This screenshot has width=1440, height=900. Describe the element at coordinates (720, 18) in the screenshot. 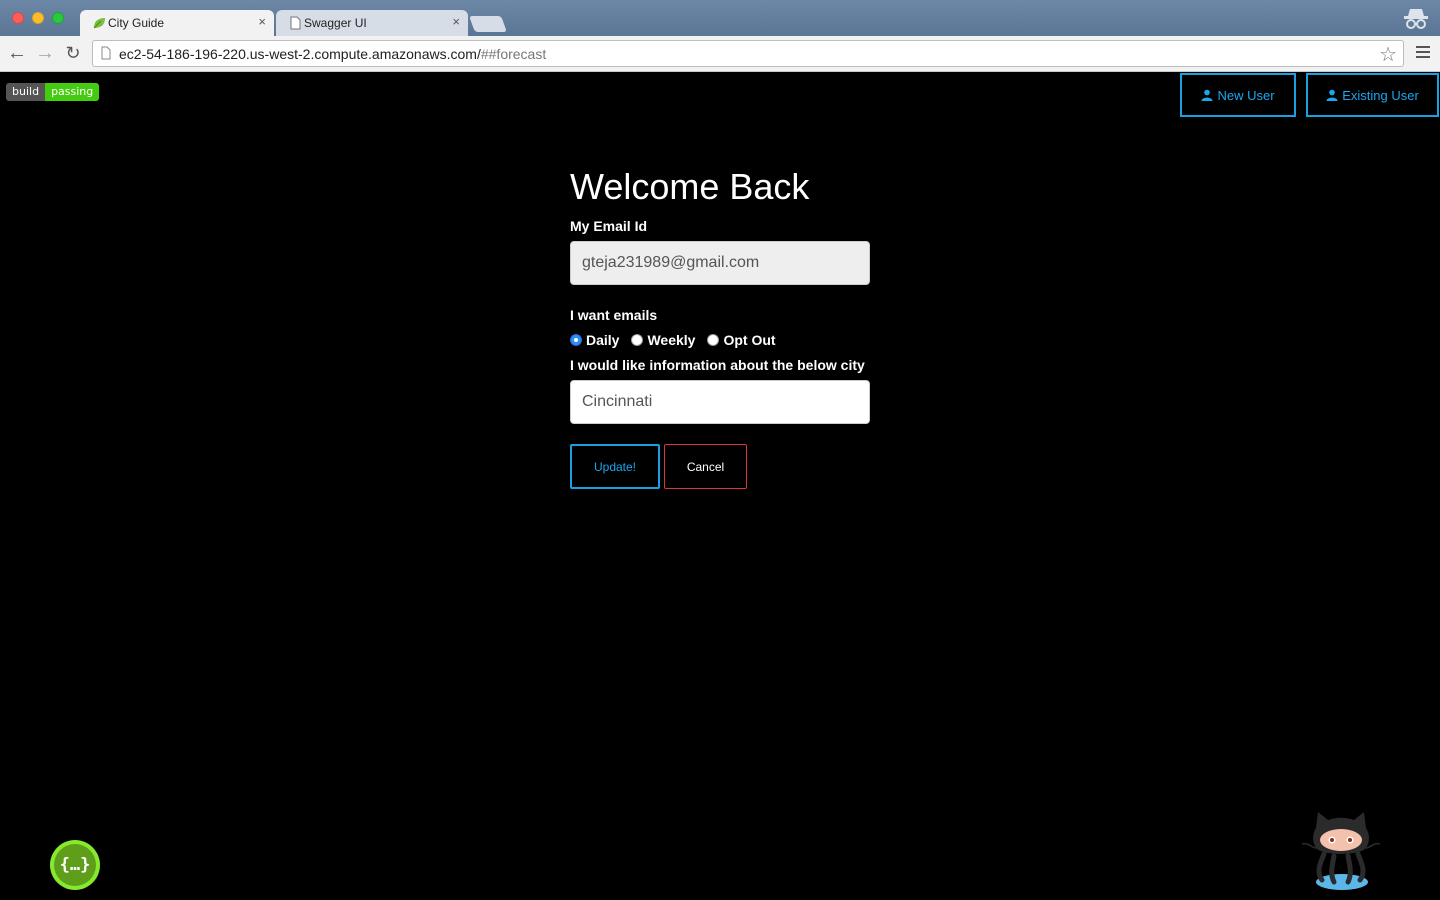

I see `tab-bar: City Guide × Swagger UI ×` at that location.